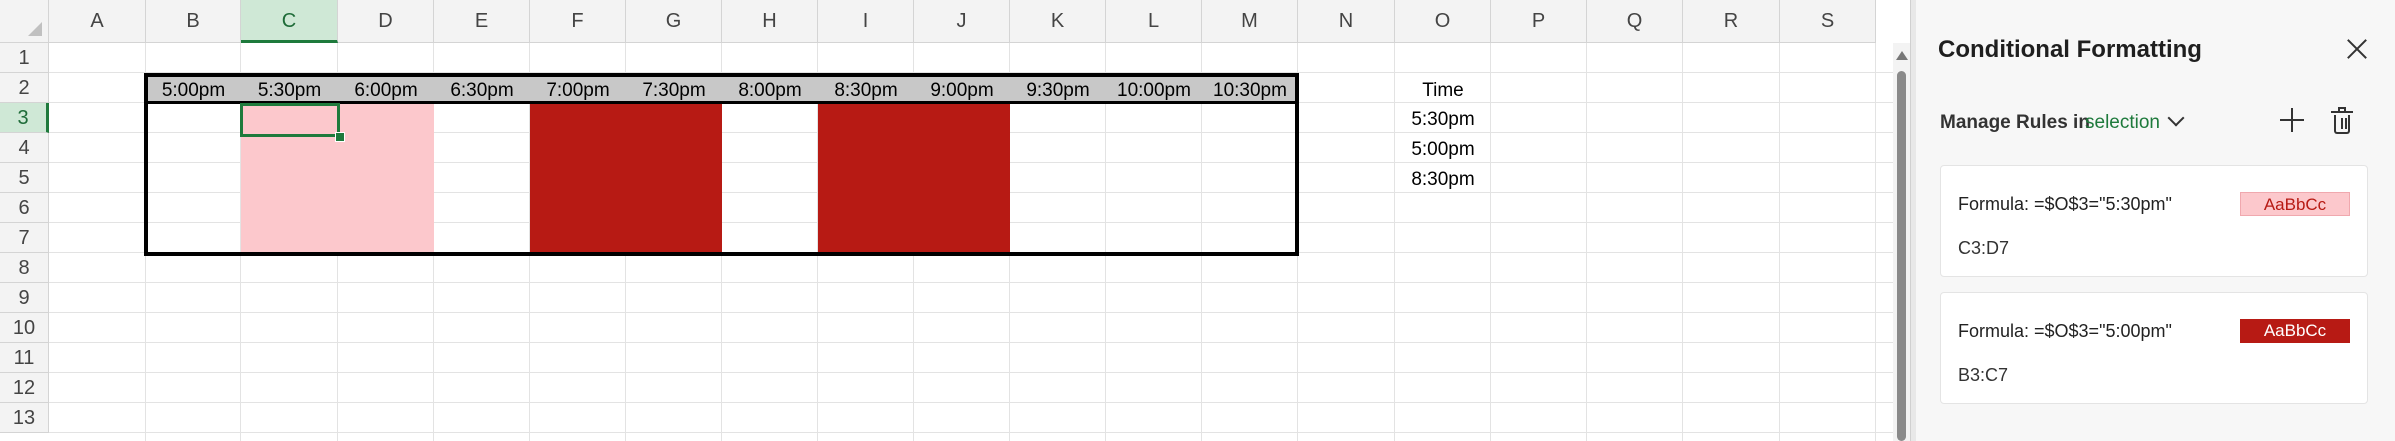 The width and height of the screenshot is (2395, 441). What do you see at coordinates (2292, 120) in the screenshot?
I see `add-rule-icon` at bounding box center [2292, 120].